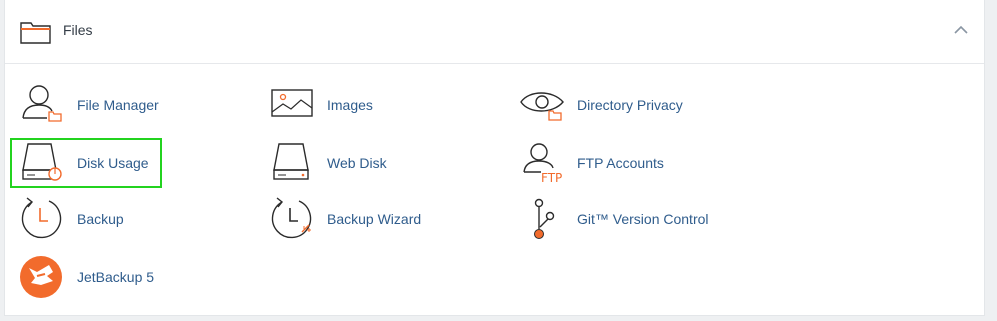 The height and width of the screenshot is (321, 997). Describe the element at coordinates (41, 218) in the screenshot. I see `backup-icon` at that location.